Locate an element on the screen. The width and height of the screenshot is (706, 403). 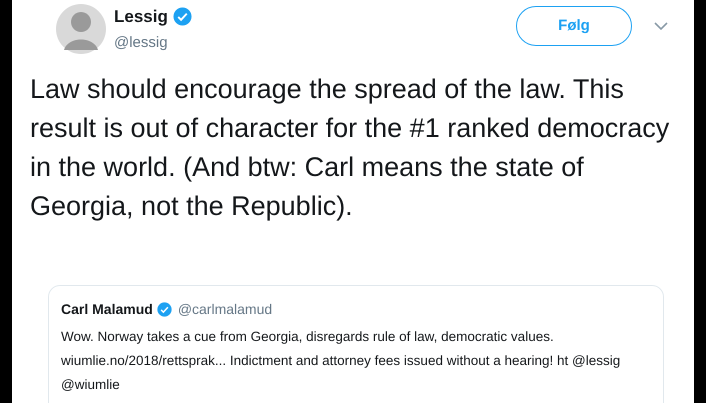
quoted-tweet-text: Wow. Norway takes a cue from Georgia, disregards rule of law, democratic values. wiumlie.no/2018/rettsprak... Indictment and attorney fees issued without a hearing! ht @lessig @wiumlie is located at coordinates (341, 361).